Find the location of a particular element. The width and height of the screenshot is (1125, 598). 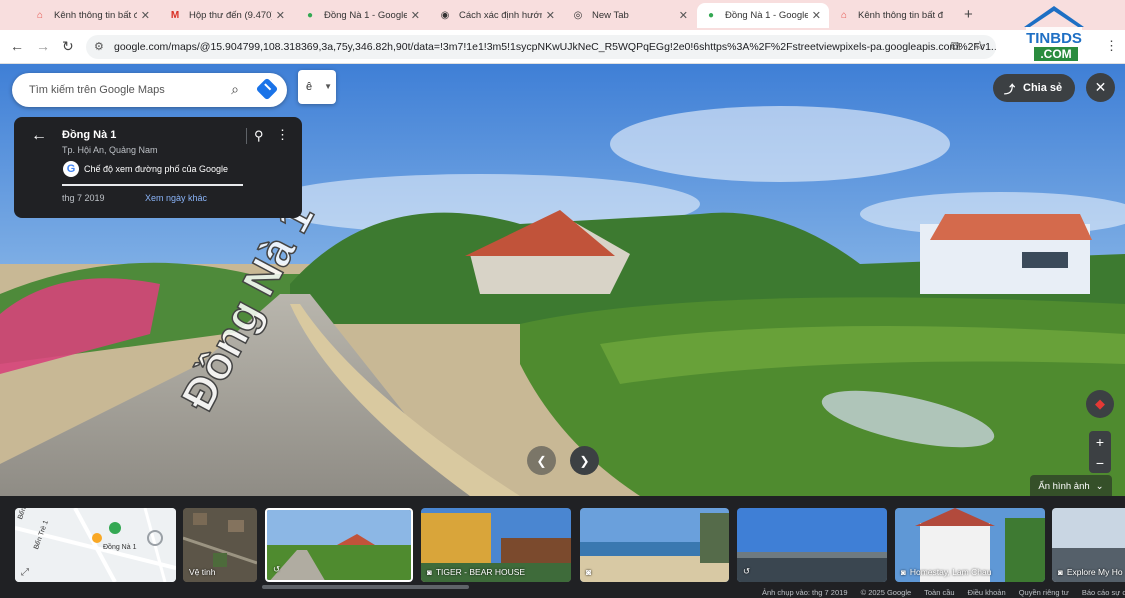

browser-tab: ◉ Cách xác định hướng ✕ is located at coordinates (497, 15).